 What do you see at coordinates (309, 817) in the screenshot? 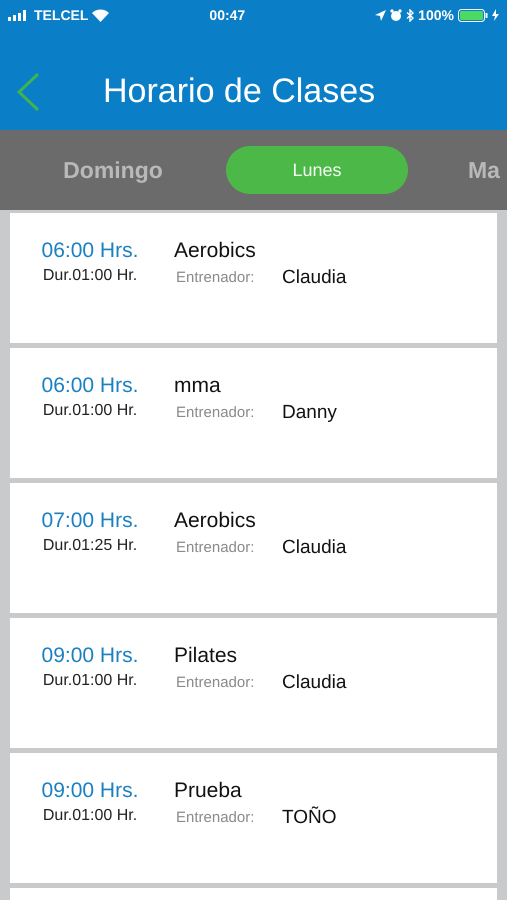
I see `trainer-name: TOÑO` at bounding box center [309, 817].